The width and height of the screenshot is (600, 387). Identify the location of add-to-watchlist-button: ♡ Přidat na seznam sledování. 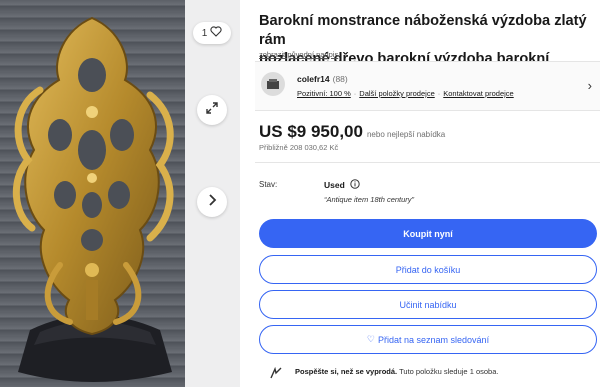
(428, 339).